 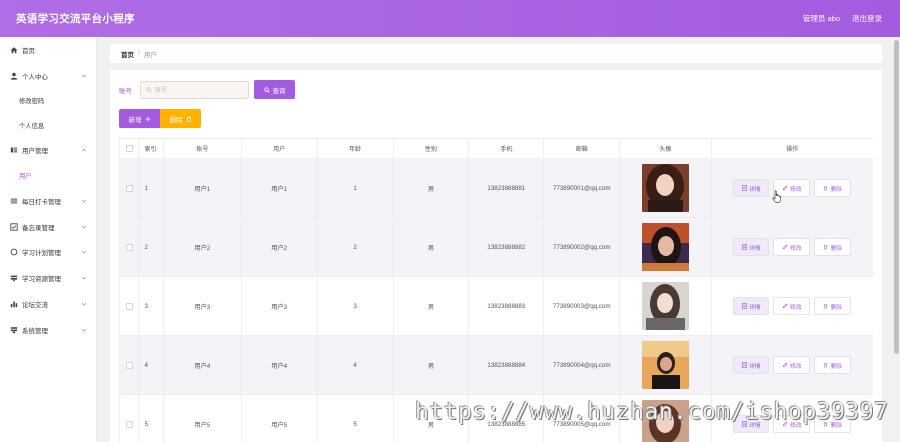 What do you see at coordinates (180, 118) in the screenshot?
I see `batch-delete-button: 删除` at bounding box center [180, 118].